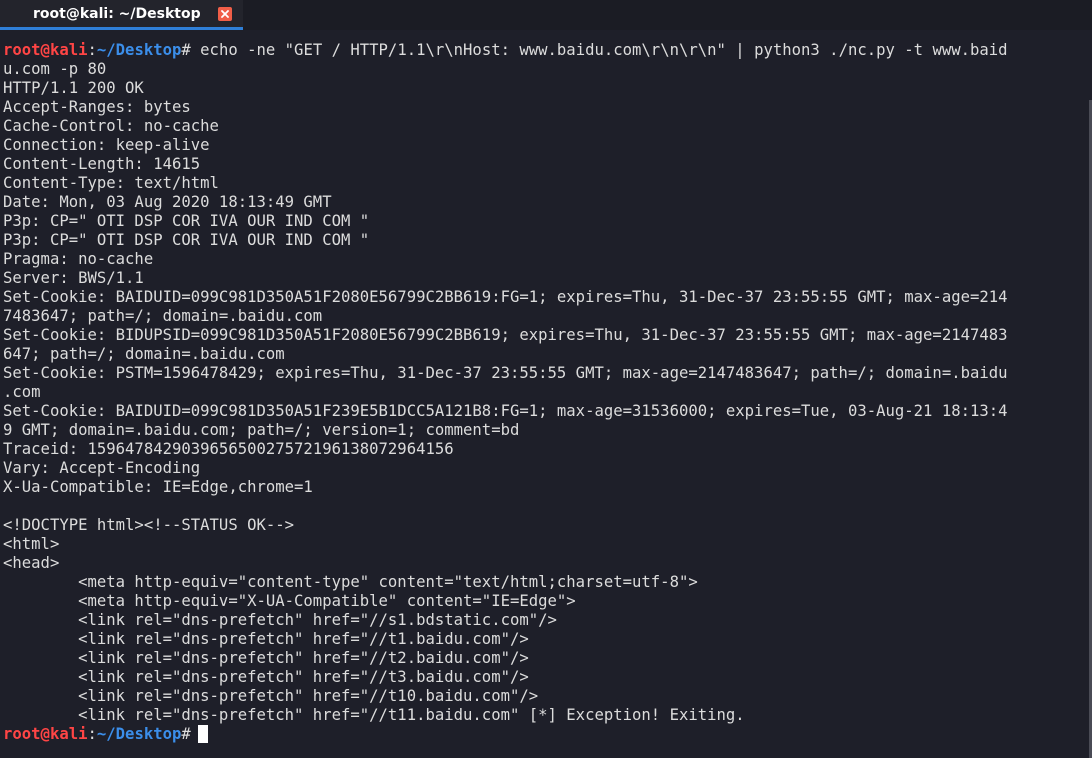 This screenshot has width=1092, height=758. Describe the element at coordinates (31, 563) in the screenshot. I see `output-line: <head>` at that location.